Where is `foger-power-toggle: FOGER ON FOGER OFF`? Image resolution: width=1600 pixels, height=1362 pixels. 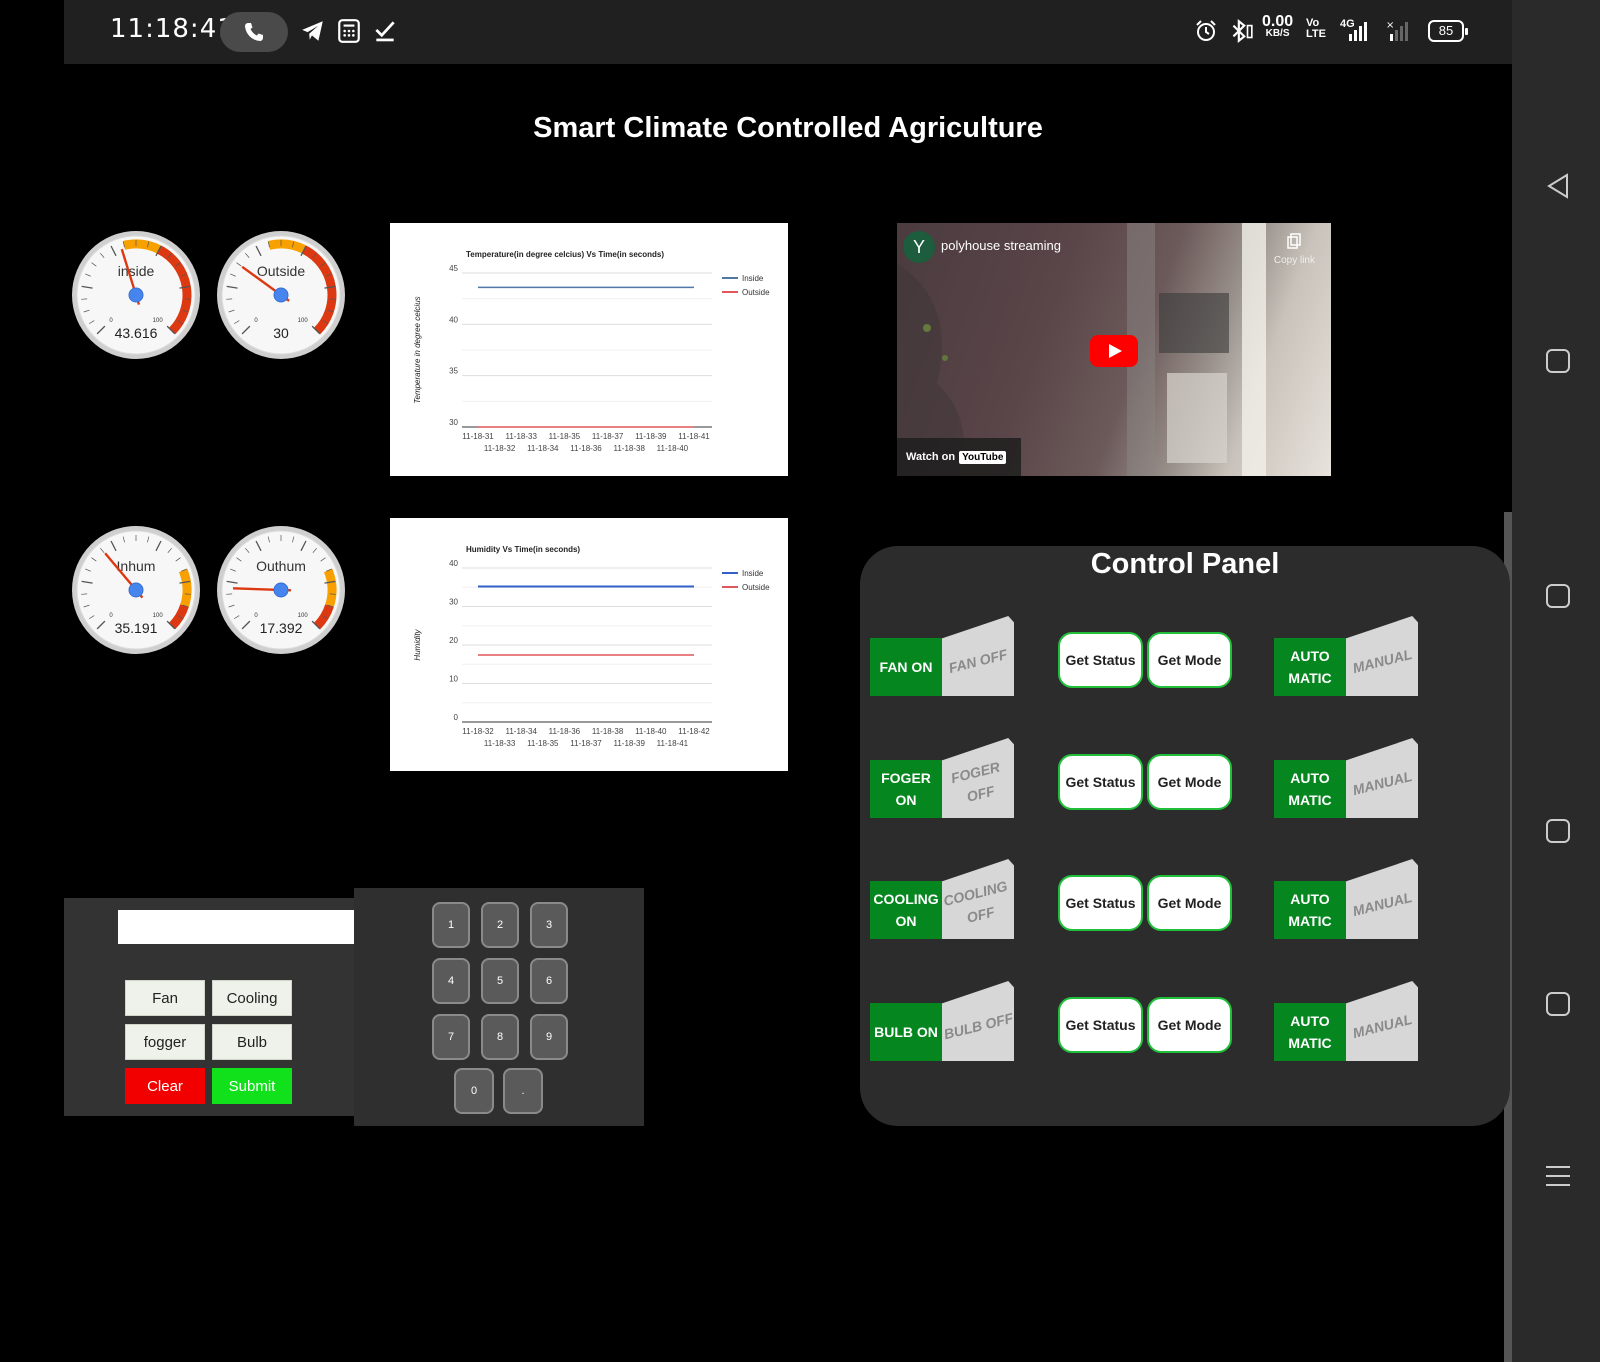 foger-power-toggle: FOGER ON FOGER OFF is located at coordinates (938, 778).